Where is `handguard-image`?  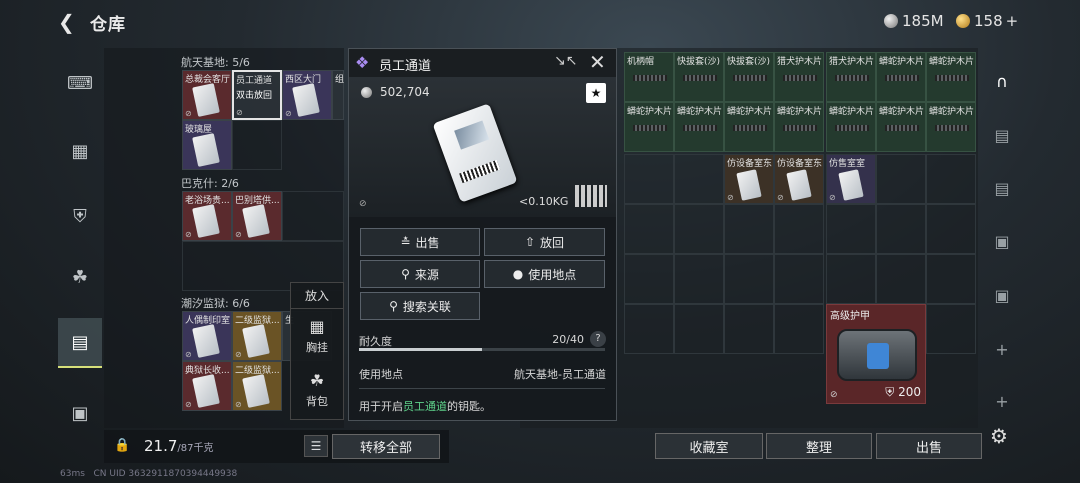
handguard-image is located at coordinates (800, 128).